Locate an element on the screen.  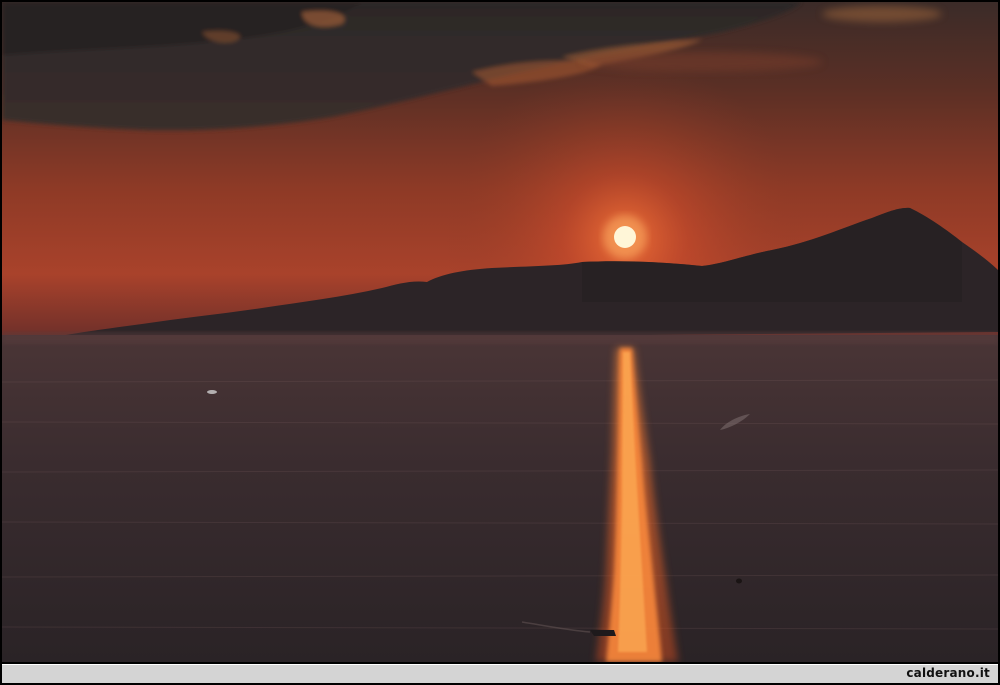
sun is located at coordinates (625, 237).